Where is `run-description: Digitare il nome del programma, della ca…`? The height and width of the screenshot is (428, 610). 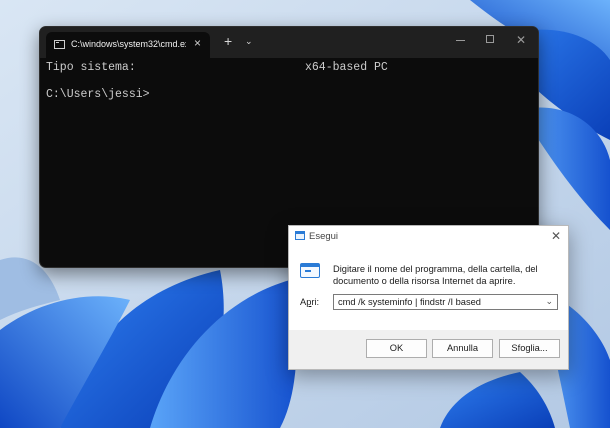
run-description: Digitare il nome del programma, della ca… is located at coordinates (435, 275).